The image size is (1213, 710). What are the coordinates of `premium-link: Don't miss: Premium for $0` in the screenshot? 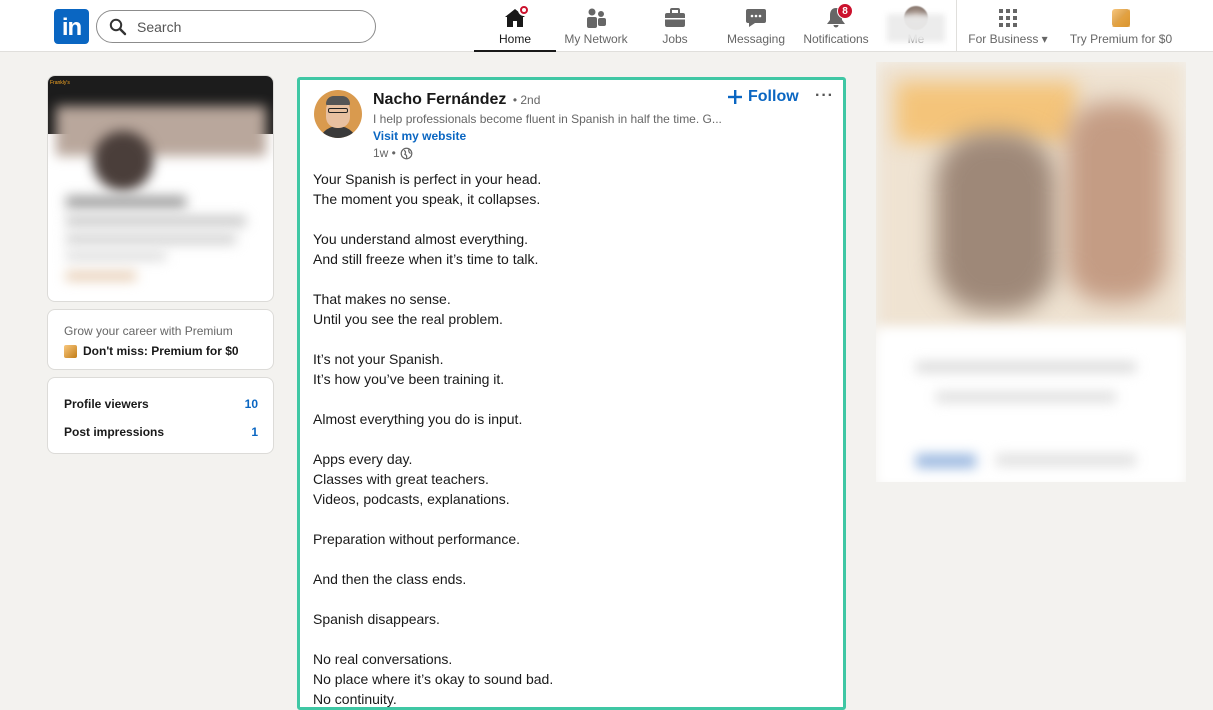 It's located at (151, 351).